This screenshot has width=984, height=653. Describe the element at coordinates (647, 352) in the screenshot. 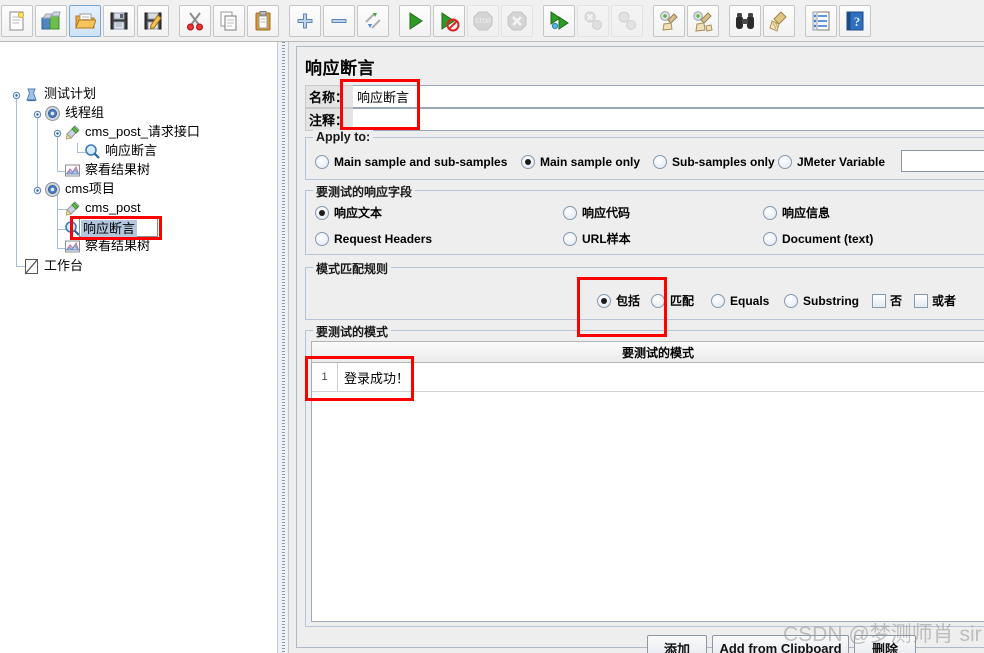

I see `patterns-table-header: 要测试的模式` at that location.